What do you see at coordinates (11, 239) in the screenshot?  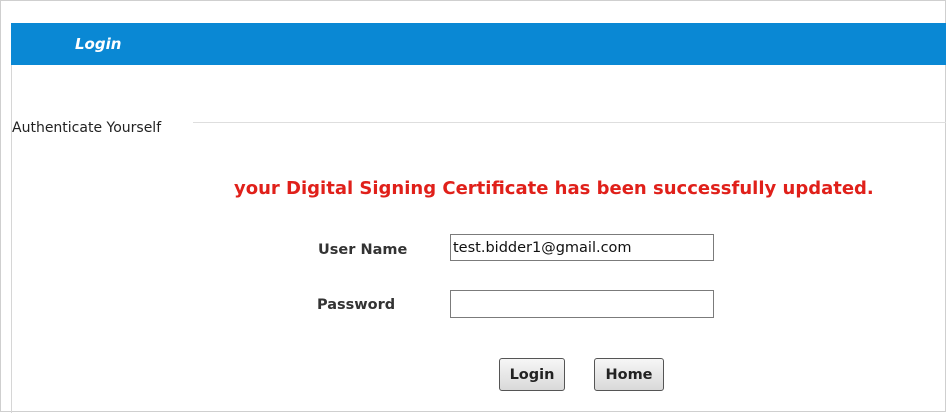 I see `left-divider` at bounding box center [11, 239].